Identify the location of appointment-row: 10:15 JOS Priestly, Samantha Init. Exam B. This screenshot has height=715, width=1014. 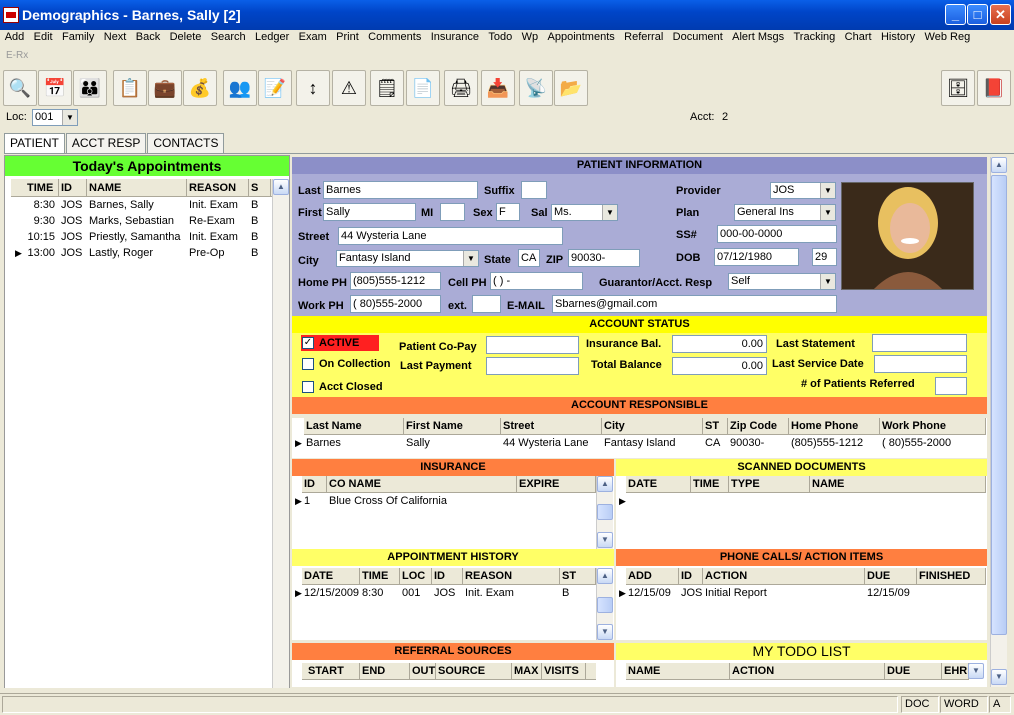
(141, 237).